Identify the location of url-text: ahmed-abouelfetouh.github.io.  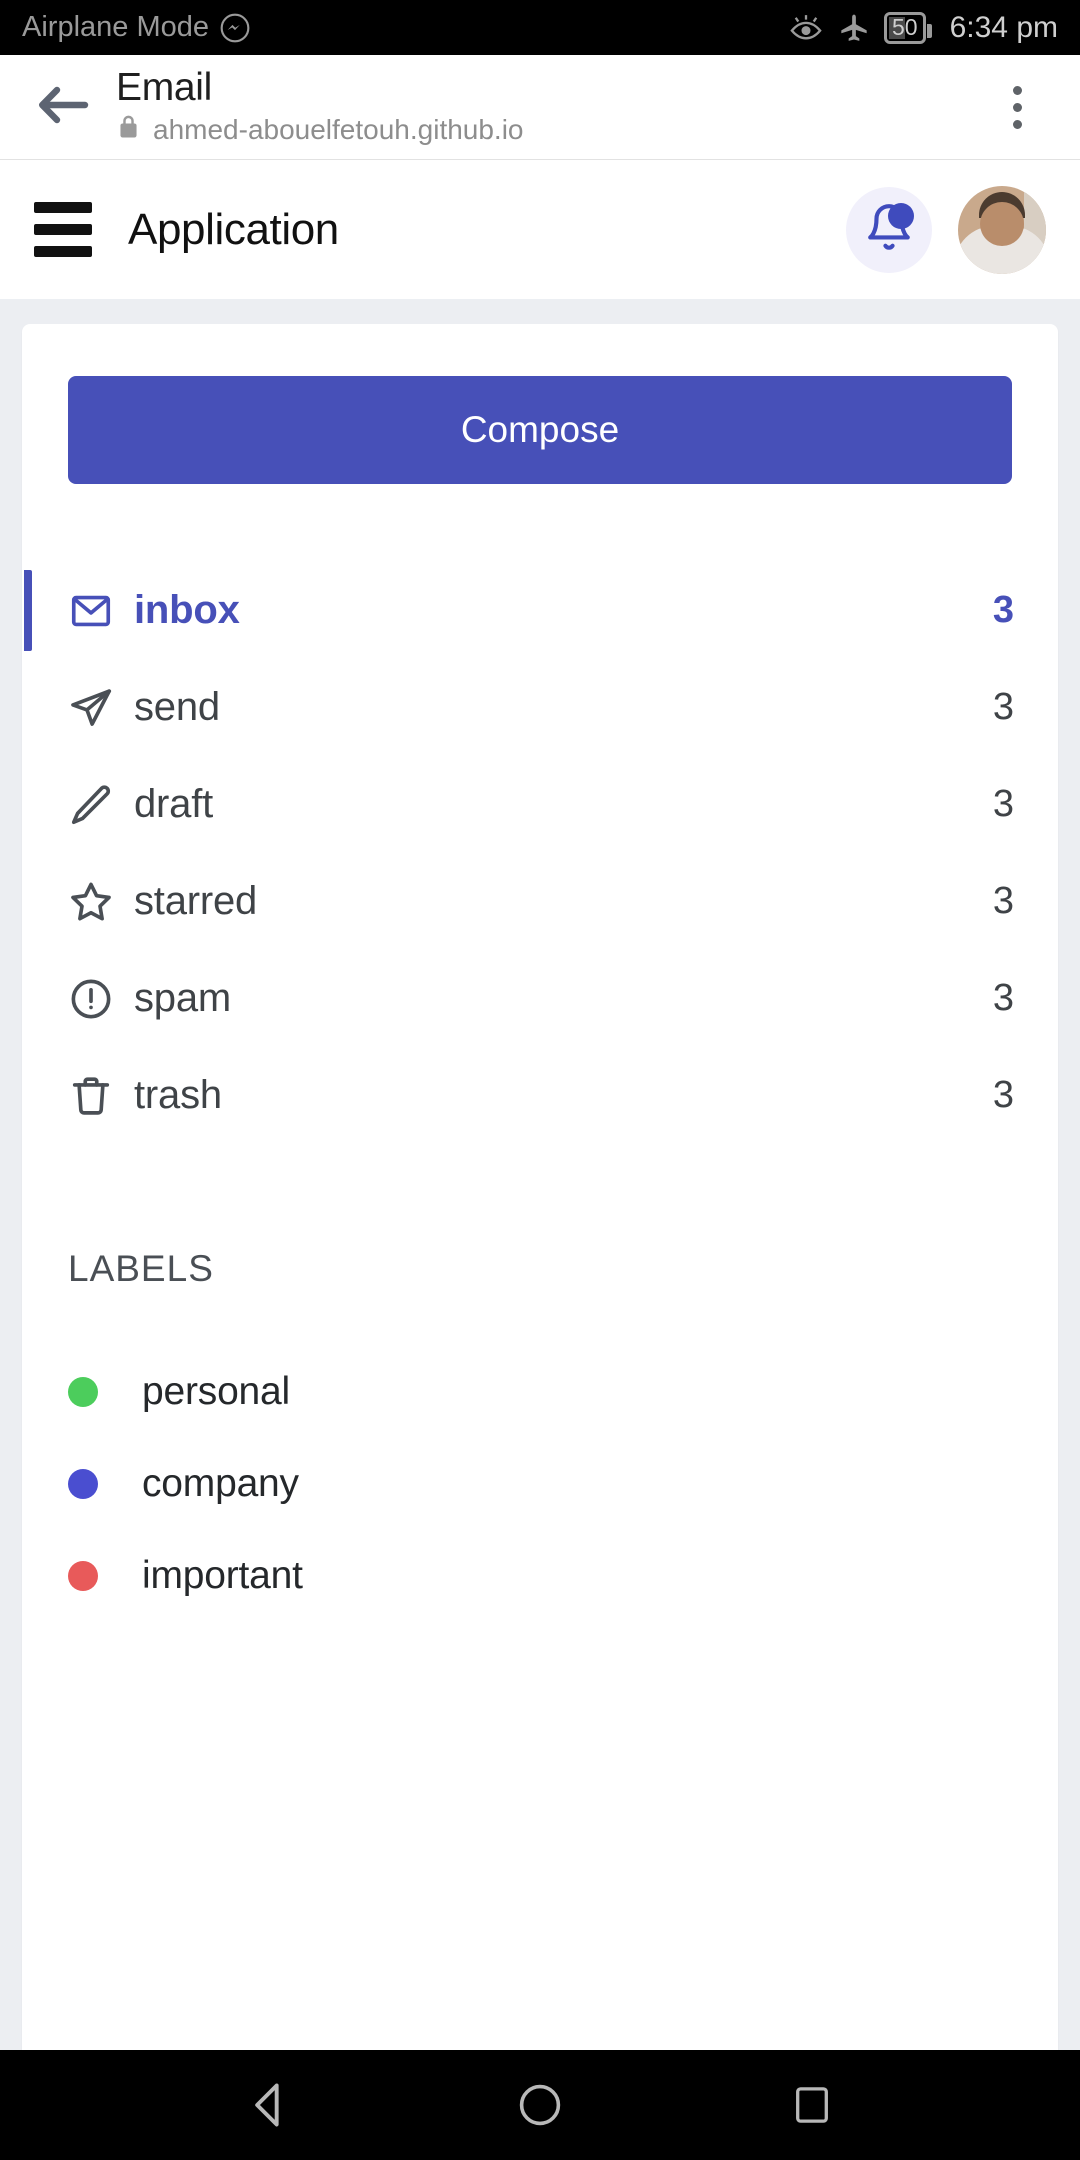
(338, 129).